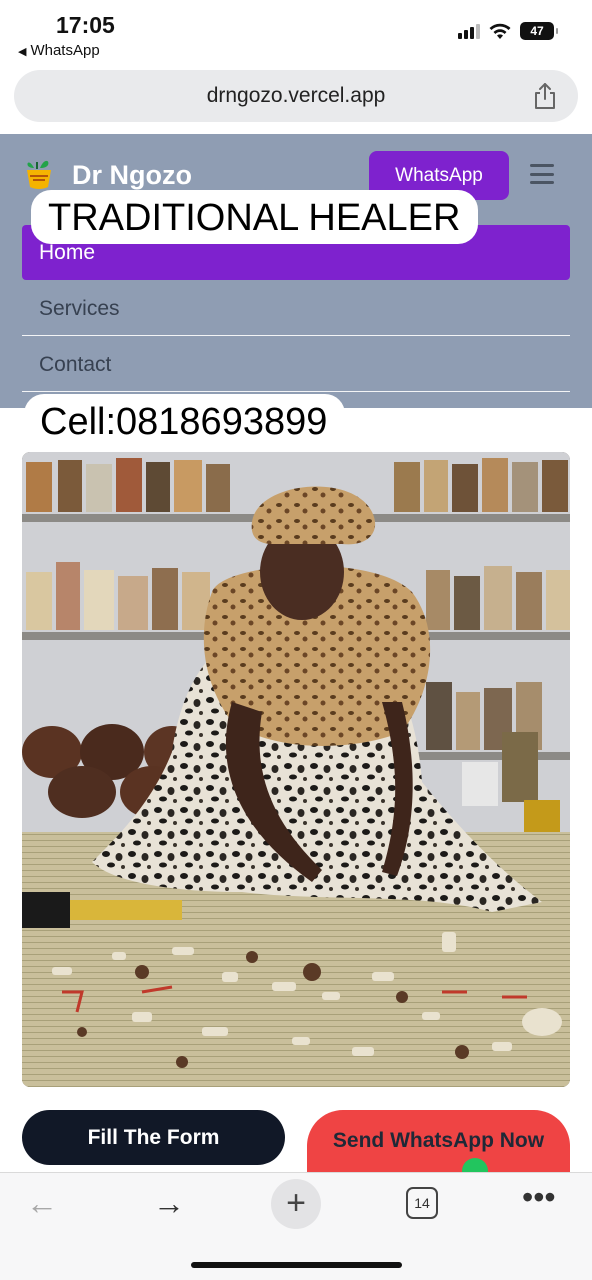  I want to click on status-time: 17:05, so click(85, 25).